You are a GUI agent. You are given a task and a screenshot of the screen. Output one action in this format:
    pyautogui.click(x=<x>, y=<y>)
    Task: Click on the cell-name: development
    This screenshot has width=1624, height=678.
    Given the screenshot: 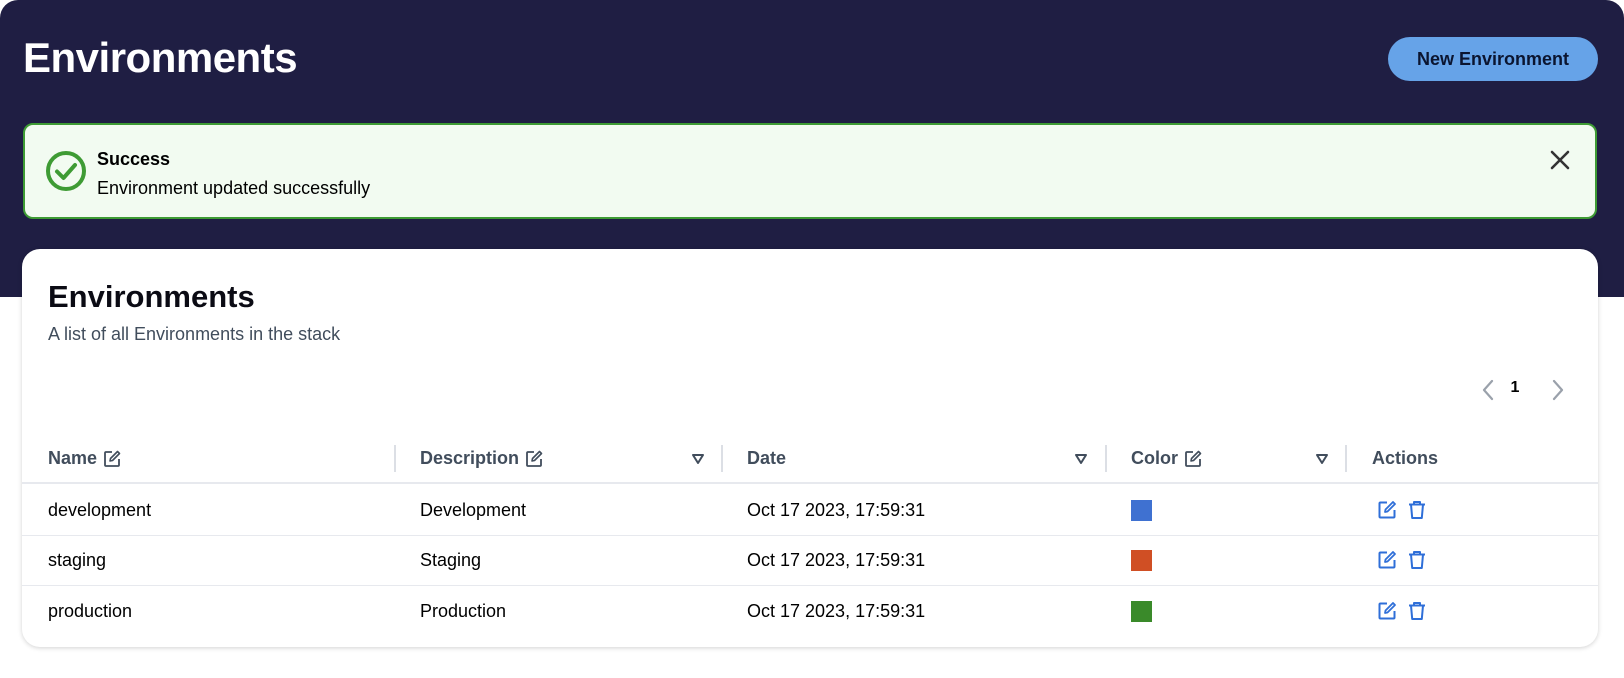 What is the action you would take?
    pyautogui.click(x=100, y=509)
    